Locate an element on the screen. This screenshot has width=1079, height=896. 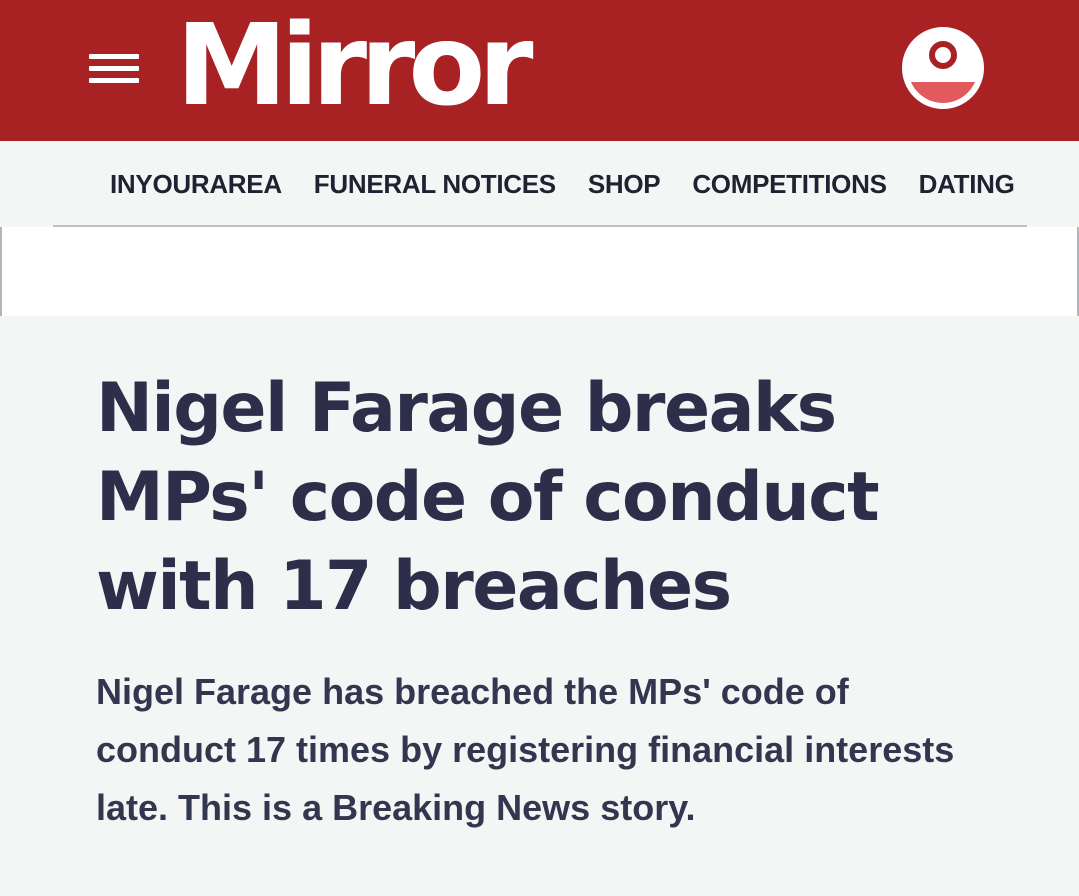
hamburger-menu-icon is located at coordinates (115, 68).